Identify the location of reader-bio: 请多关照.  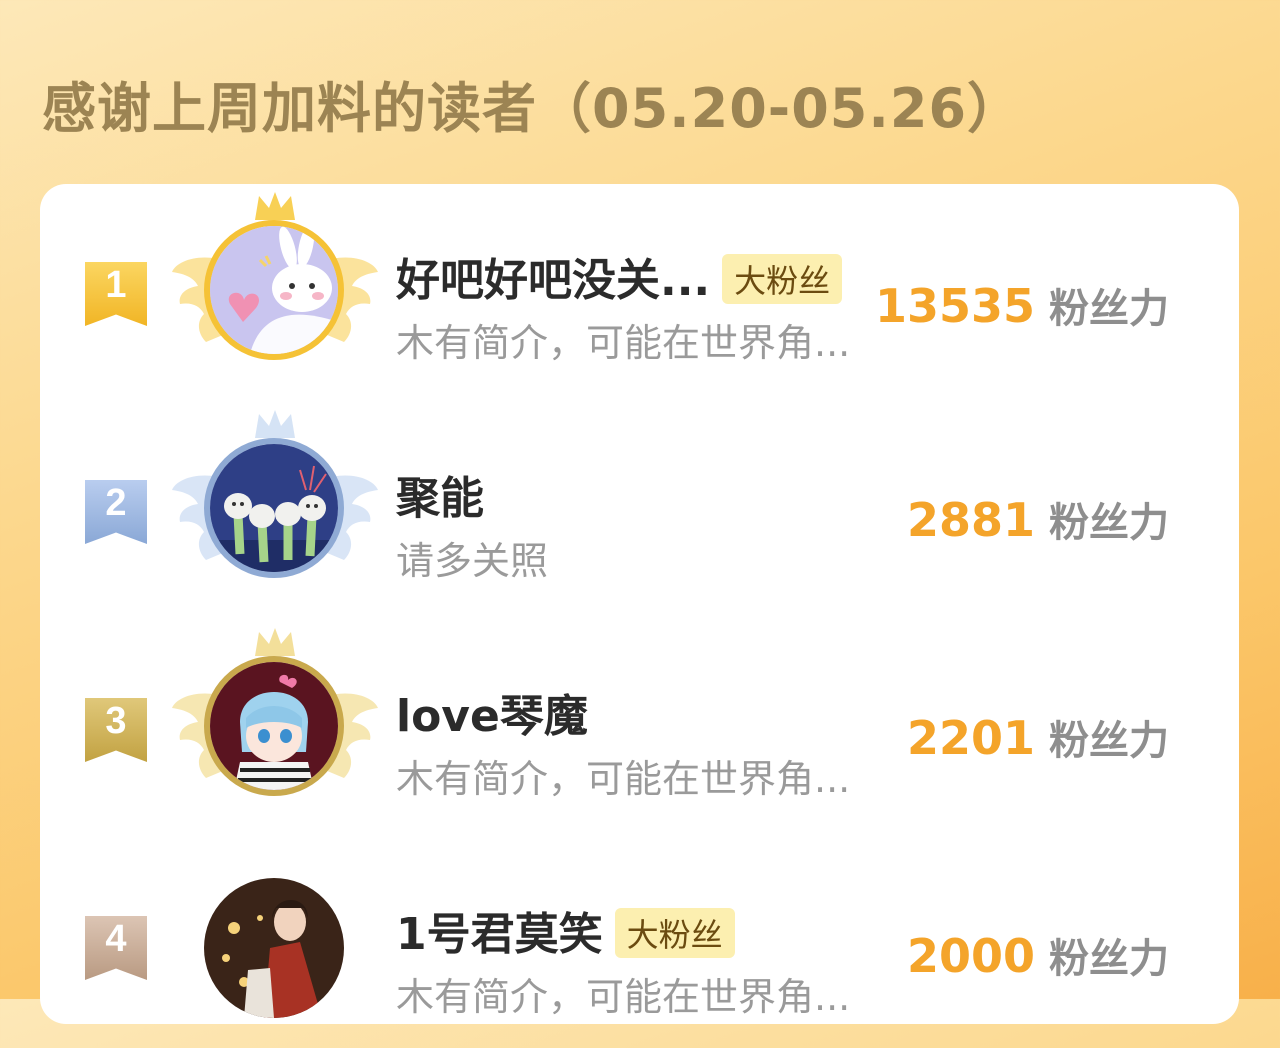
(472, 561).